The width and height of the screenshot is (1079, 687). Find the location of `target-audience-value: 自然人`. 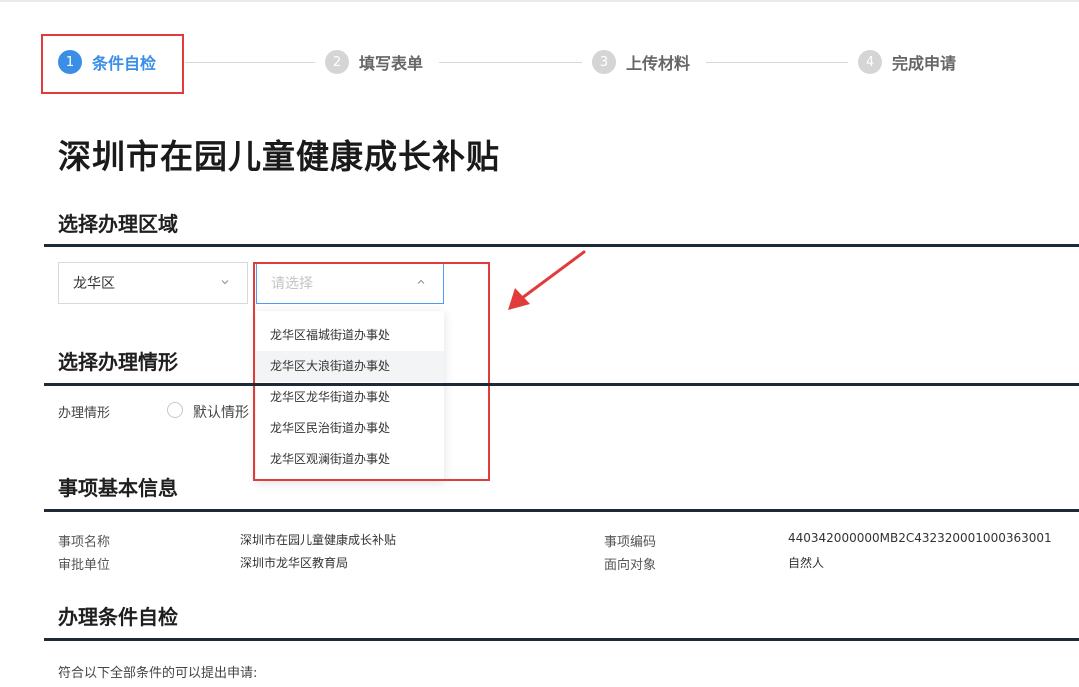

target-audience-value: 自然人 is located at coordinates (806, 563).